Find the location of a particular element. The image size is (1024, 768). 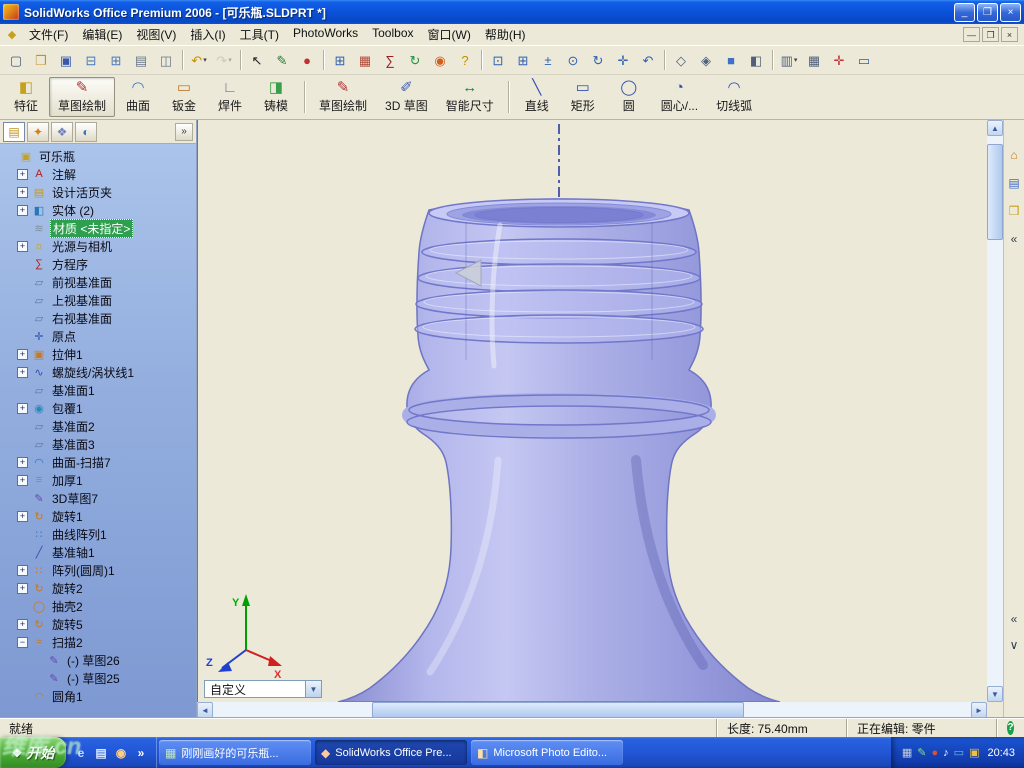

expander-minus-icon: − is located at coordinates (22, 642).